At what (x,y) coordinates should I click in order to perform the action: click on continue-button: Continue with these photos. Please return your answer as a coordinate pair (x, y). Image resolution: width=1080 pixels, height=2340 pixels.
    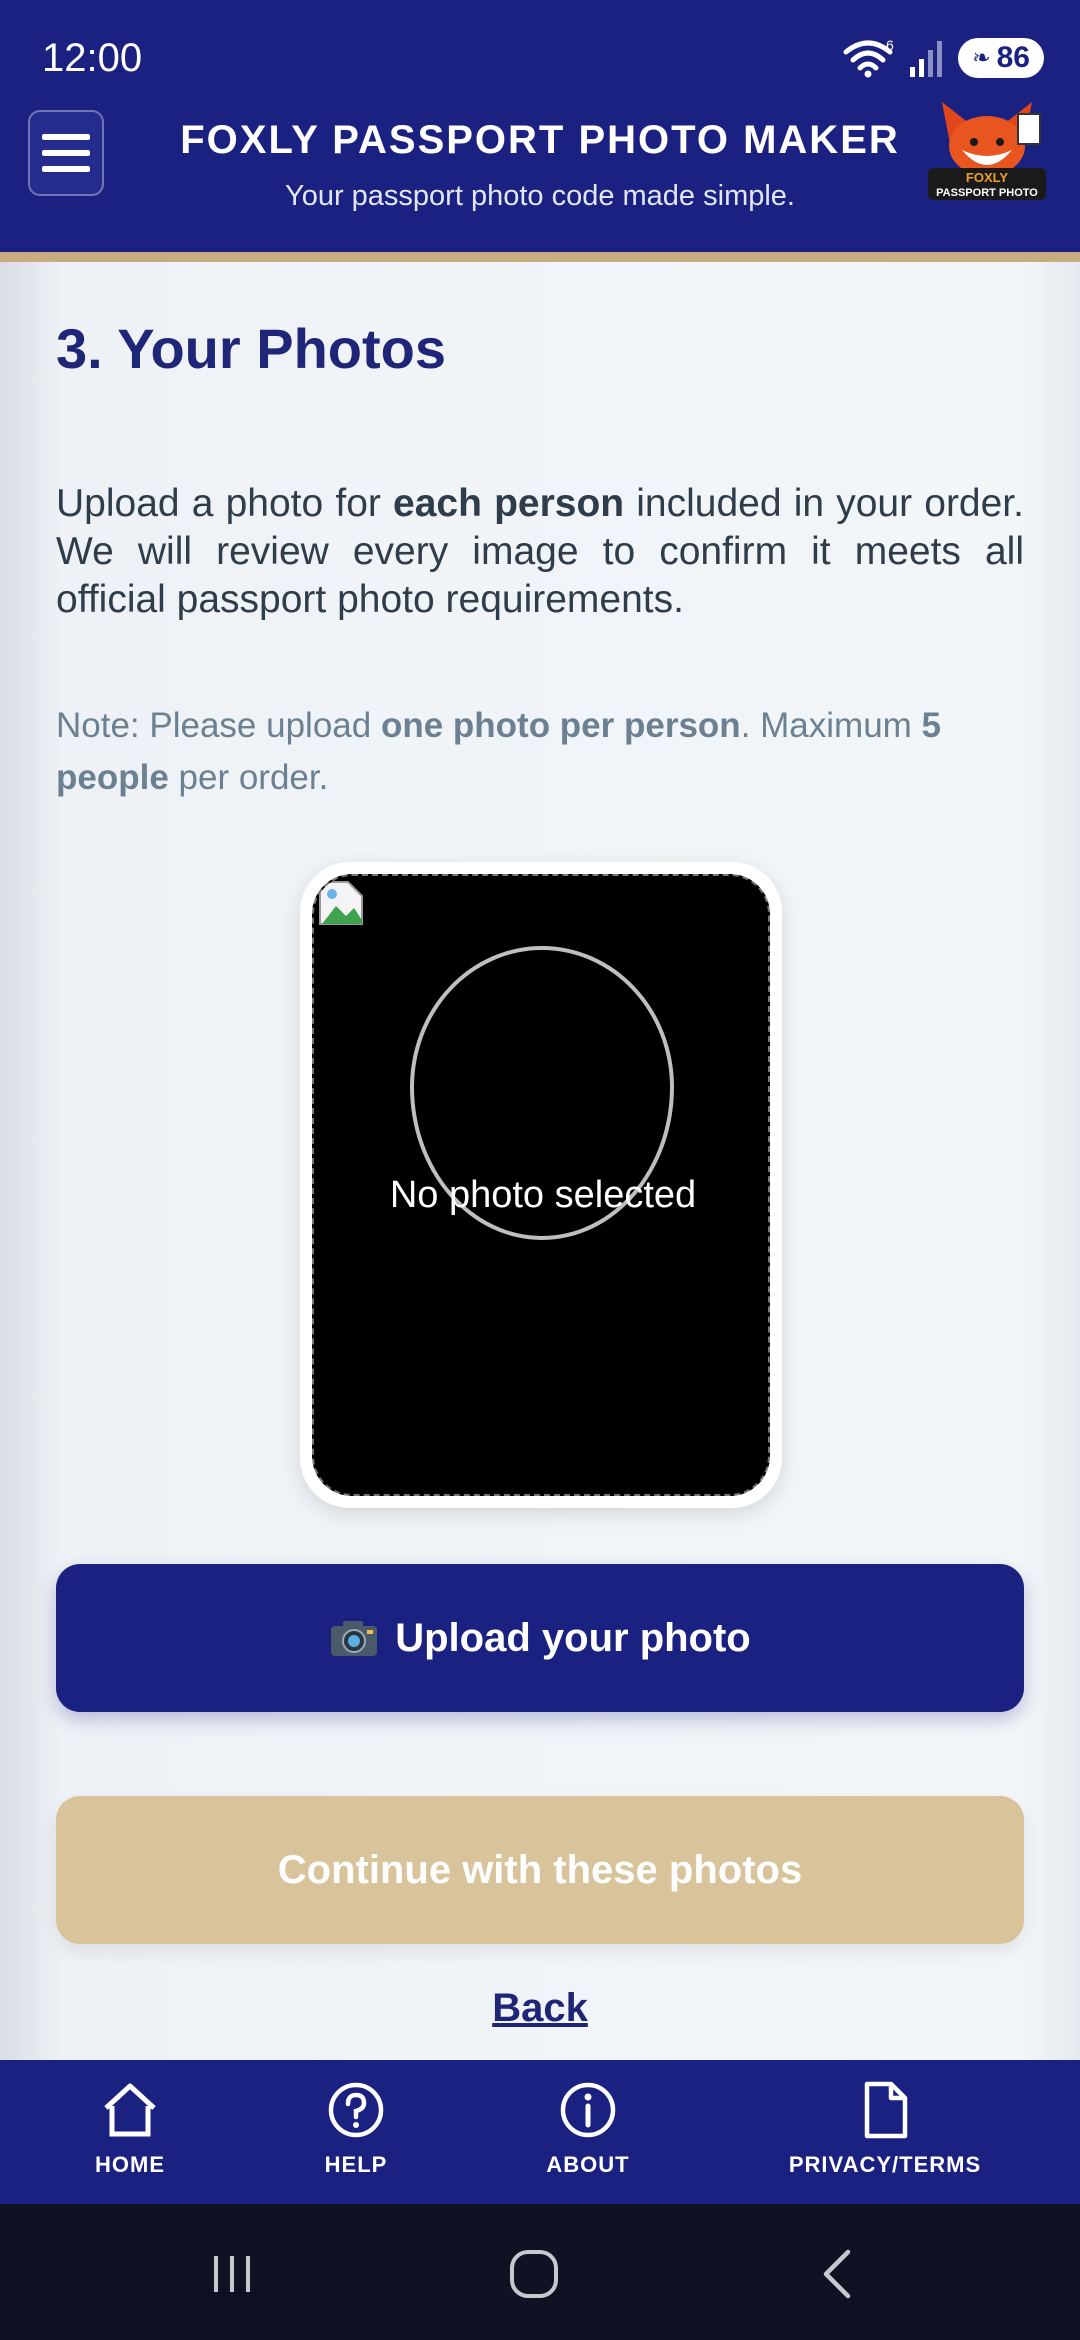
    Looking at the image, I should click on (540, 1870).